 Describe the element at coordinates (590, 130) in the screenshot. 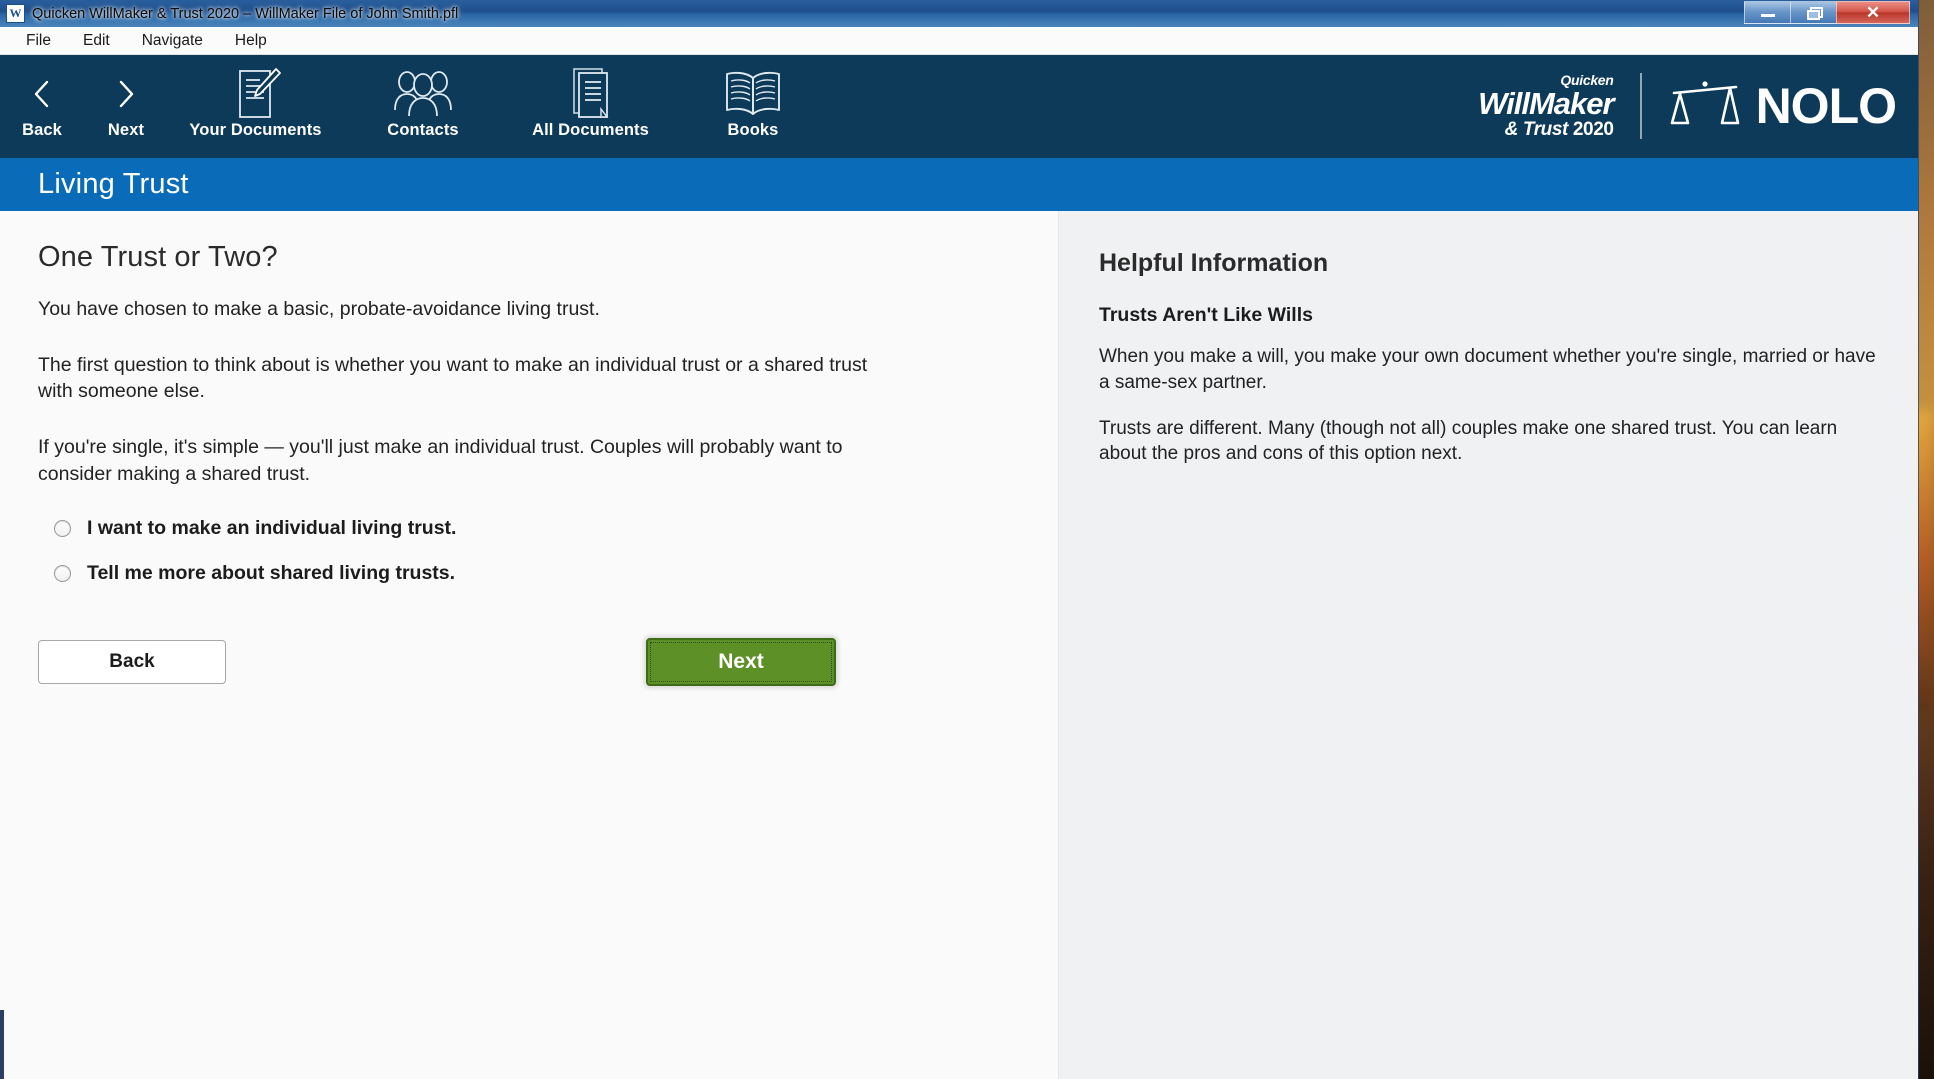

I see `toolbar-label-all-documents: All Documents` at that location.